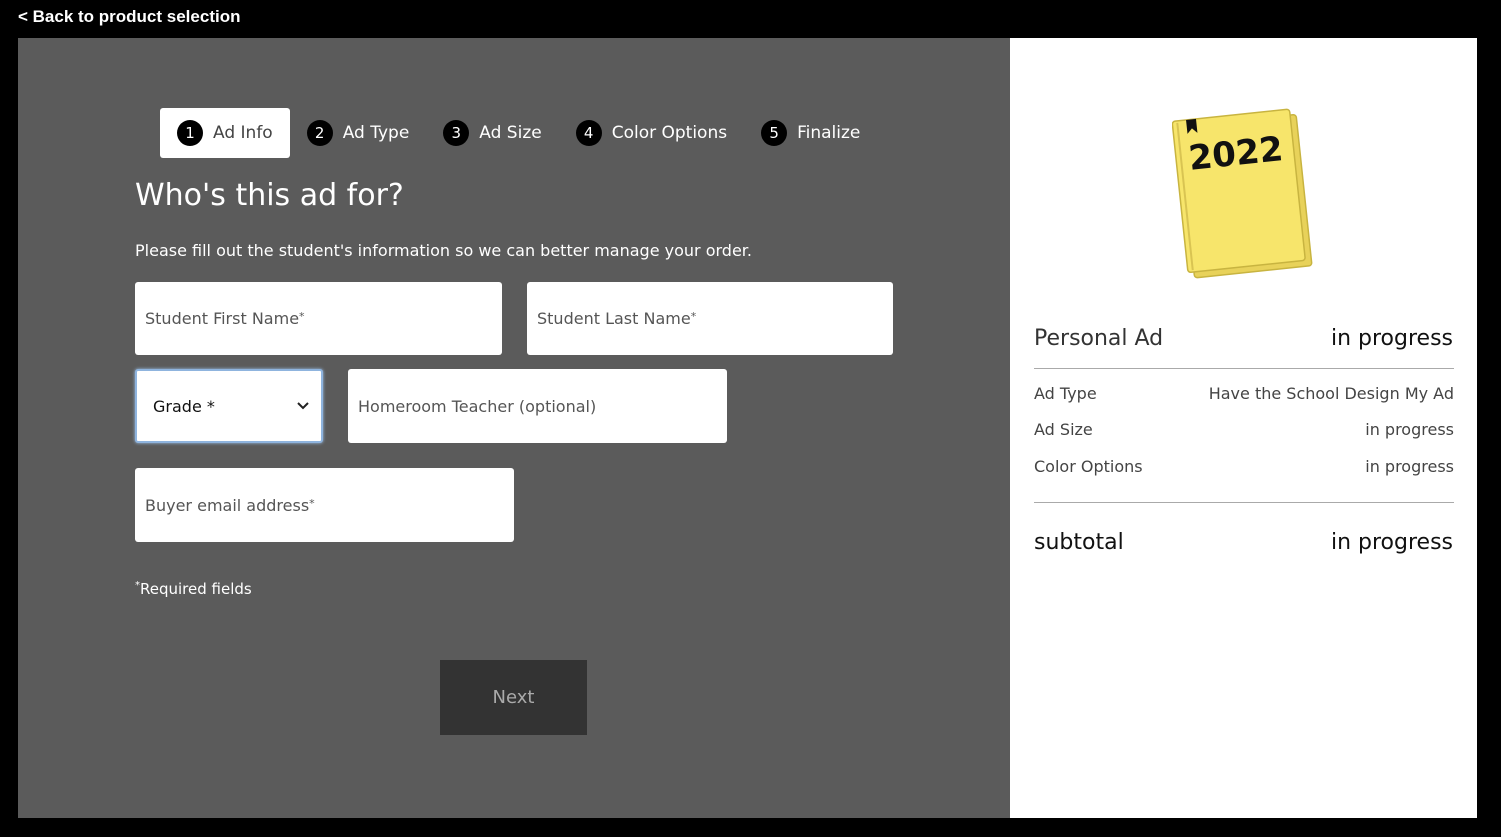  What do you see at coordinates (376, 133) in the screenshot?
I see `step-label: Ad Type` at bounding box center [376, 133].